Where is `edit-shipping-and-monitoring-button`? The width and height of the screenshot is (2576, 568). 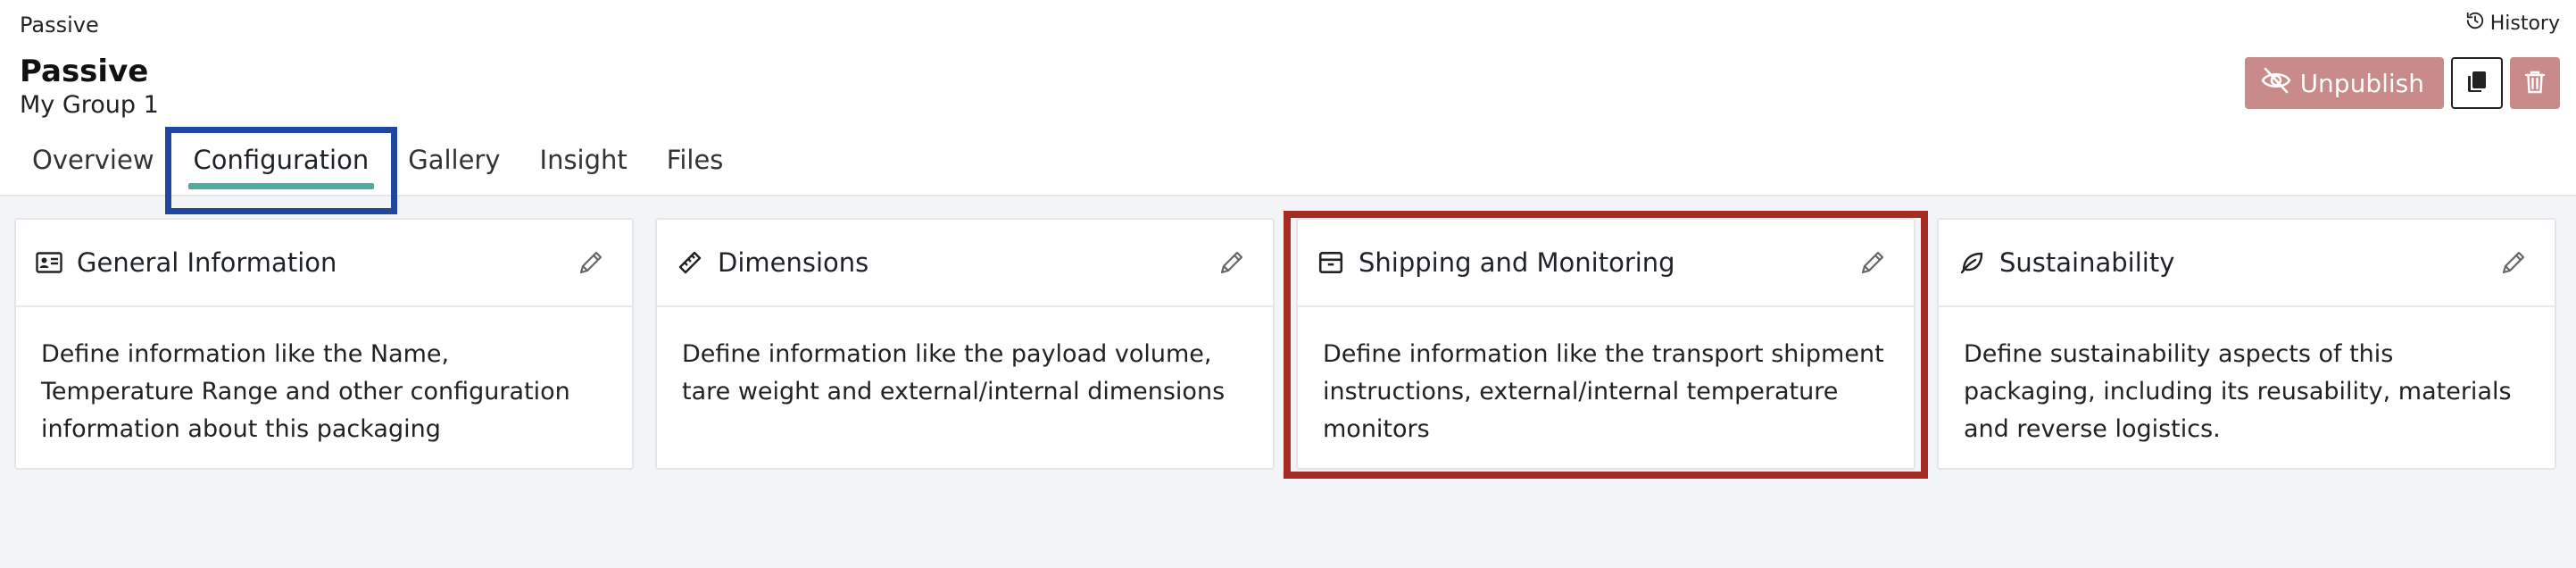 edit-shipping-and-monitoring-button is located at coordinates (1872, 262).